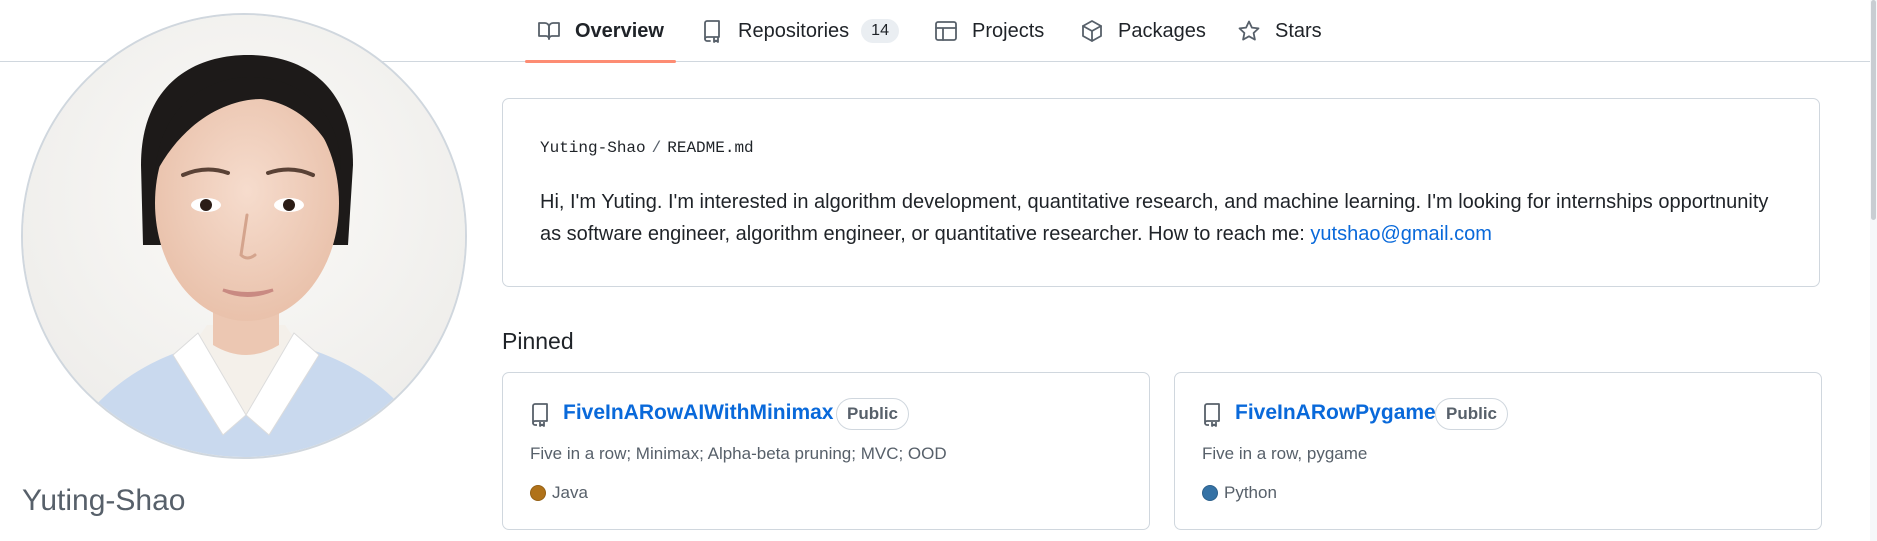 This screenshot has width=1877, height=541. Describe the element at coordinates (1335, 413) in the screenshot. I see `repo-name-link: FiveInARowPygame` at that location.